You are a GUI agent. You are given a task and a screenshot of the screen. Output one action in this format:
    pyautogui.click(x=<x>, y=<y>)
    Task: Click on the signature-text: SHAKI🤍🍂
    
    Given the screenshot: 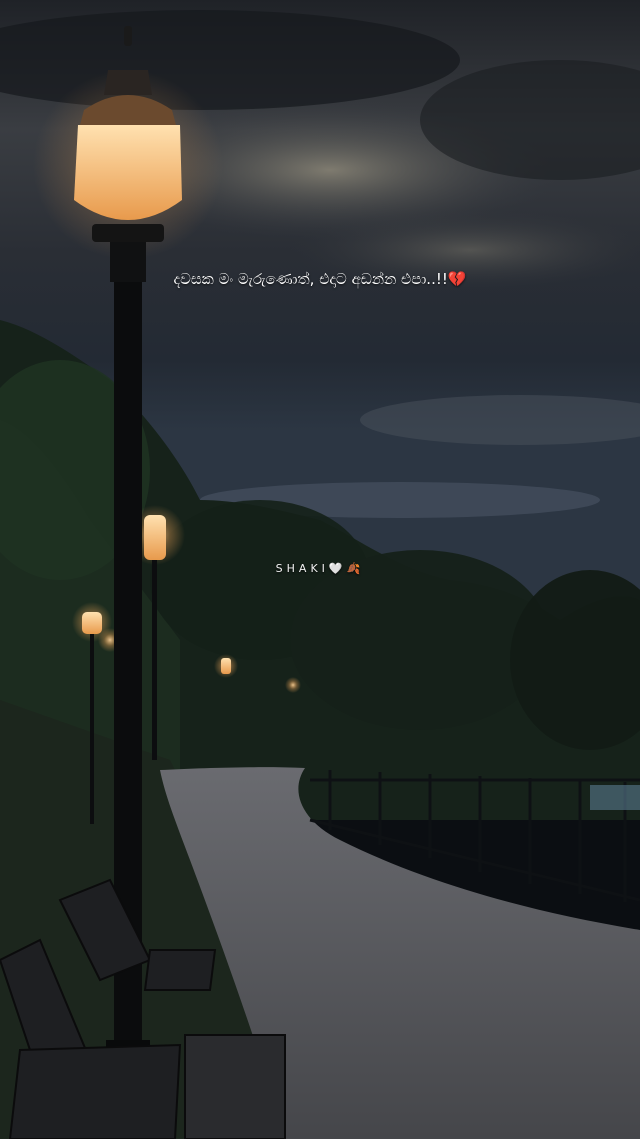 What is the action you would take?
    pyautogui.click(x=320, y=568)
    